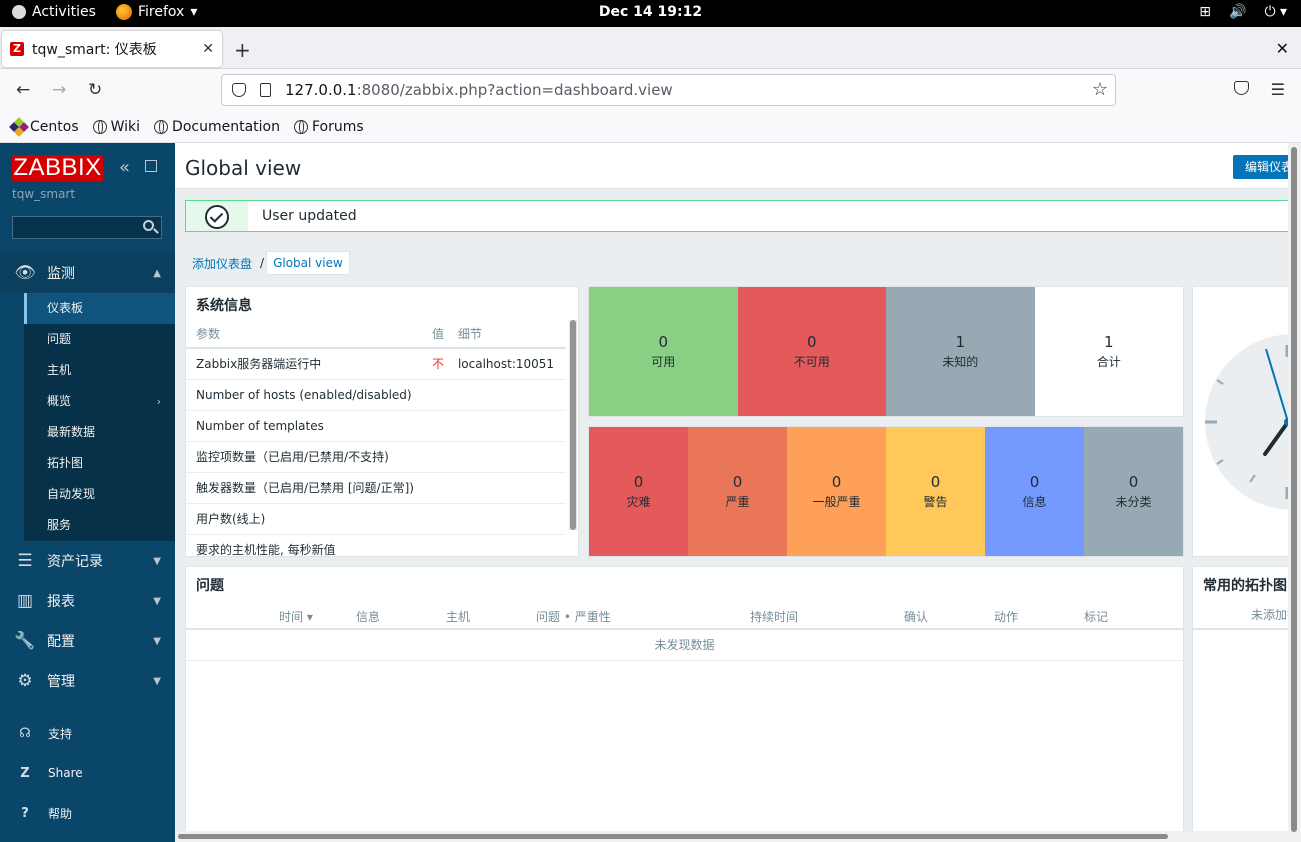 This screenshot has height=842, width=1301. Describe the element at coordinates (87, 601) in the screenshot. I see `menu-reports: ▥ 报表 ▼` at that location.